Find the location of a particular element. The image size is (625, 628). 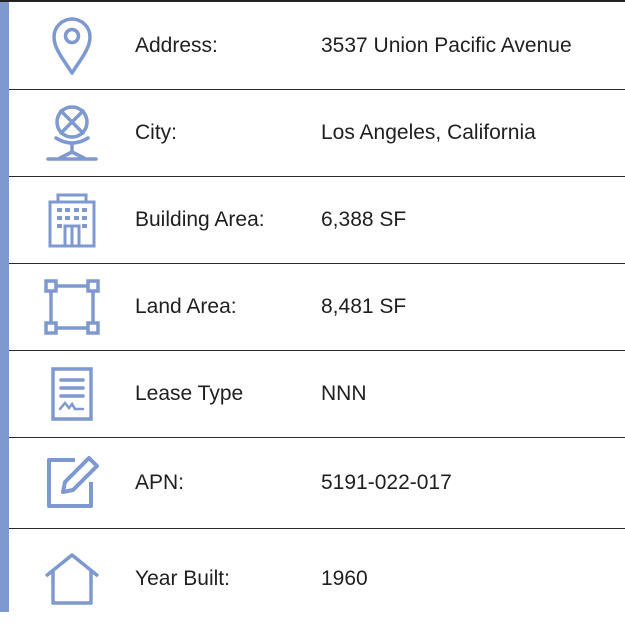

year-built-value: 1960 is located at coordinates (344, 578).